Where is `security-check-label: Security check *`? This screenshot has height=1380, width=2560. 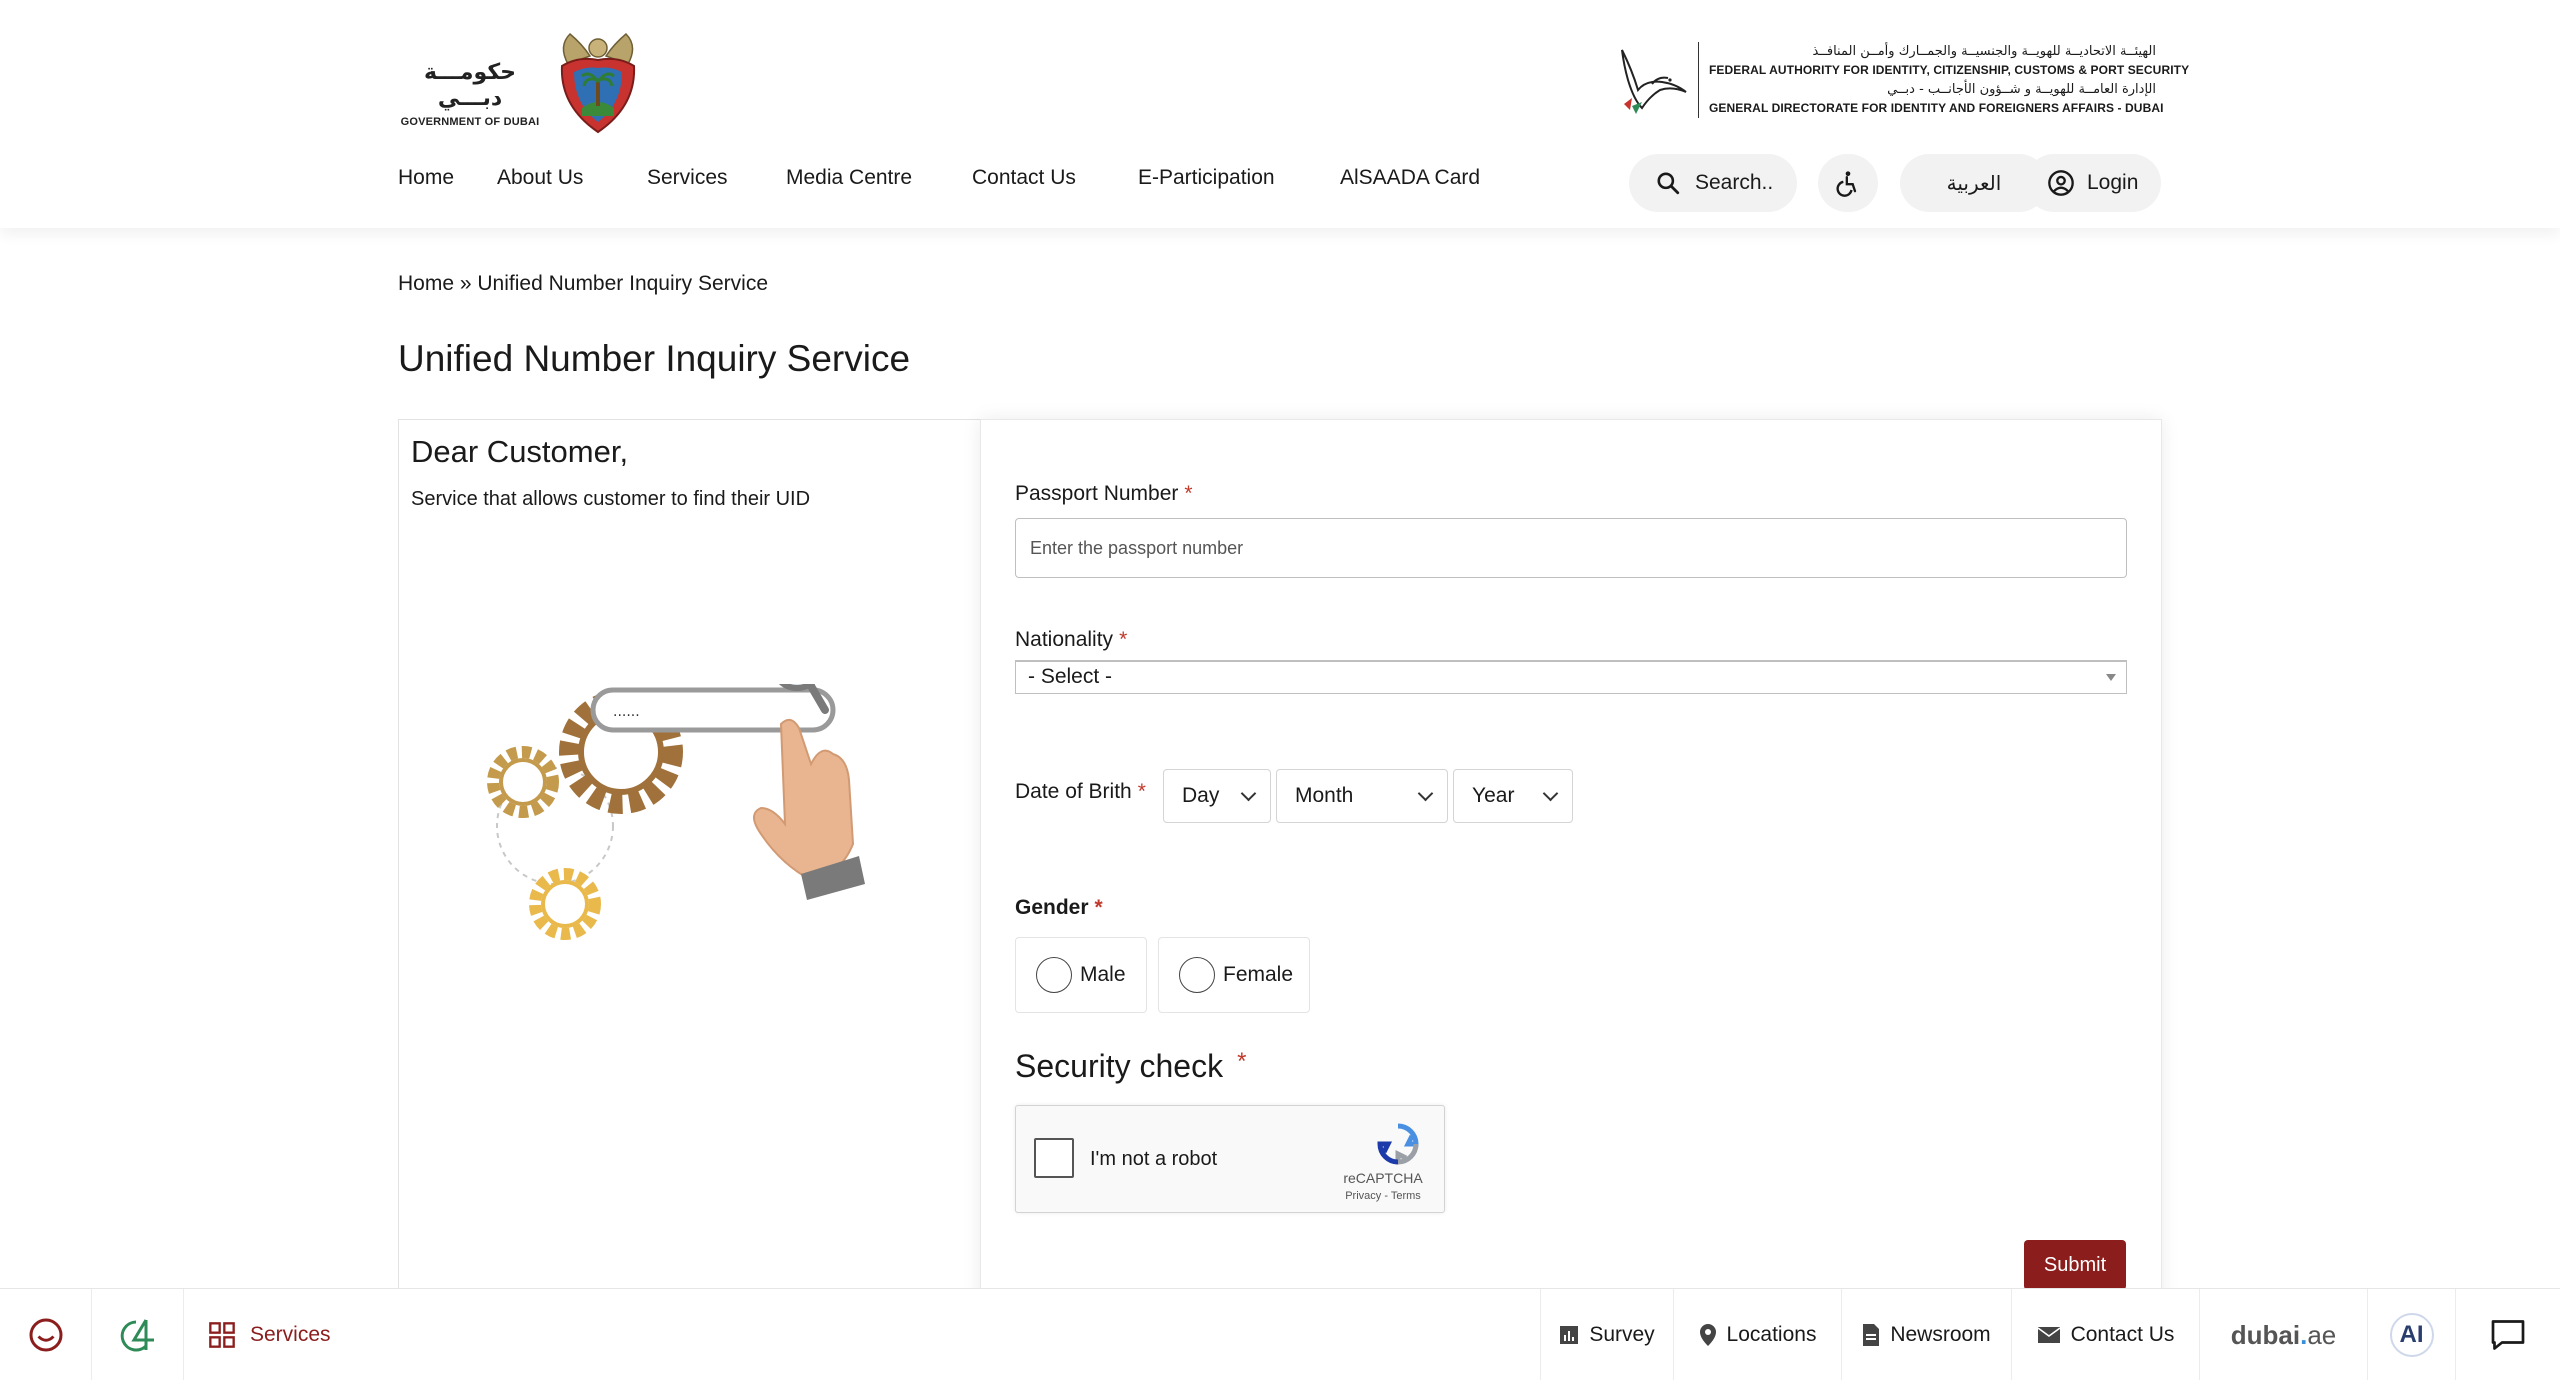 security-check-label: Security check * is located at coordinates (1130, 1066).